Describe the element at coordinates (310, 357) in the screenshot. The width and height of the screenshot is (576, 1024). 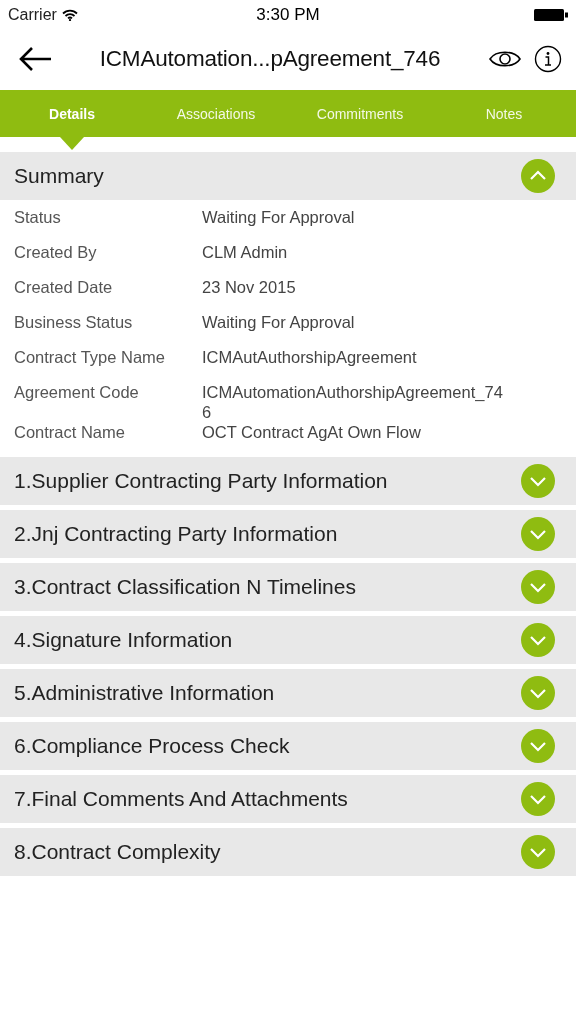
I see `field-value: ICMAutAuthorshipAgreement` at that location.